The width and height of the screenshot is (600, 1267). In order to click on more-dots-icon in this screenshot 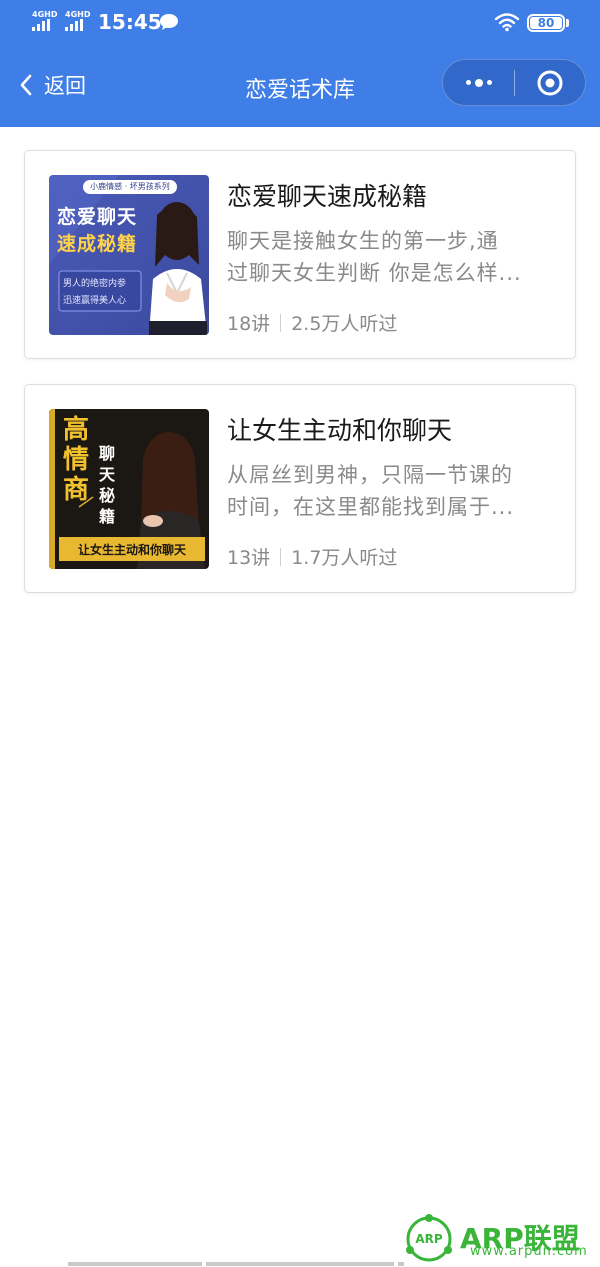, I will do `click(478, 82)`.